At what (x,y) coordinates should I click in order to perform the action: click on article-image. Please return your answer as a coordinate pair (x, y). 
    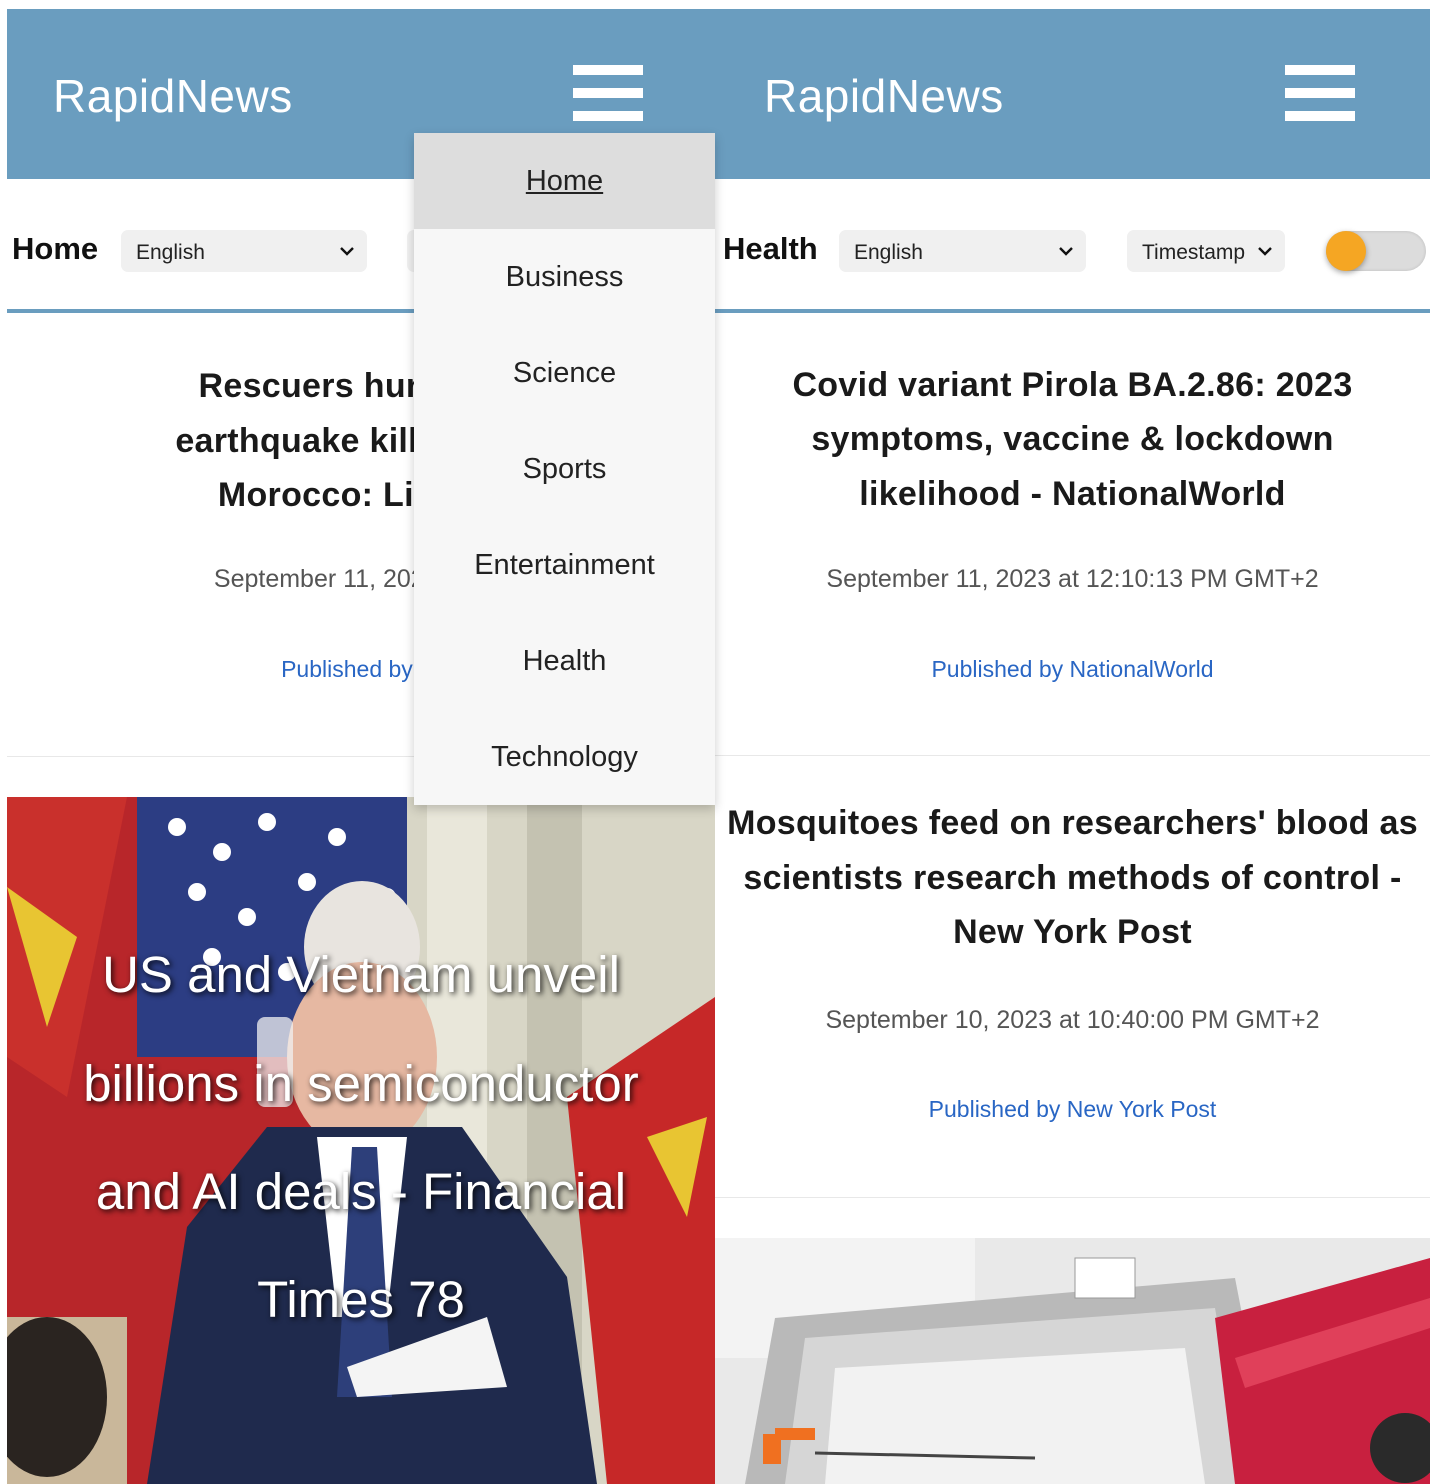
    Looking at the image, I should click on (1072, 1361).